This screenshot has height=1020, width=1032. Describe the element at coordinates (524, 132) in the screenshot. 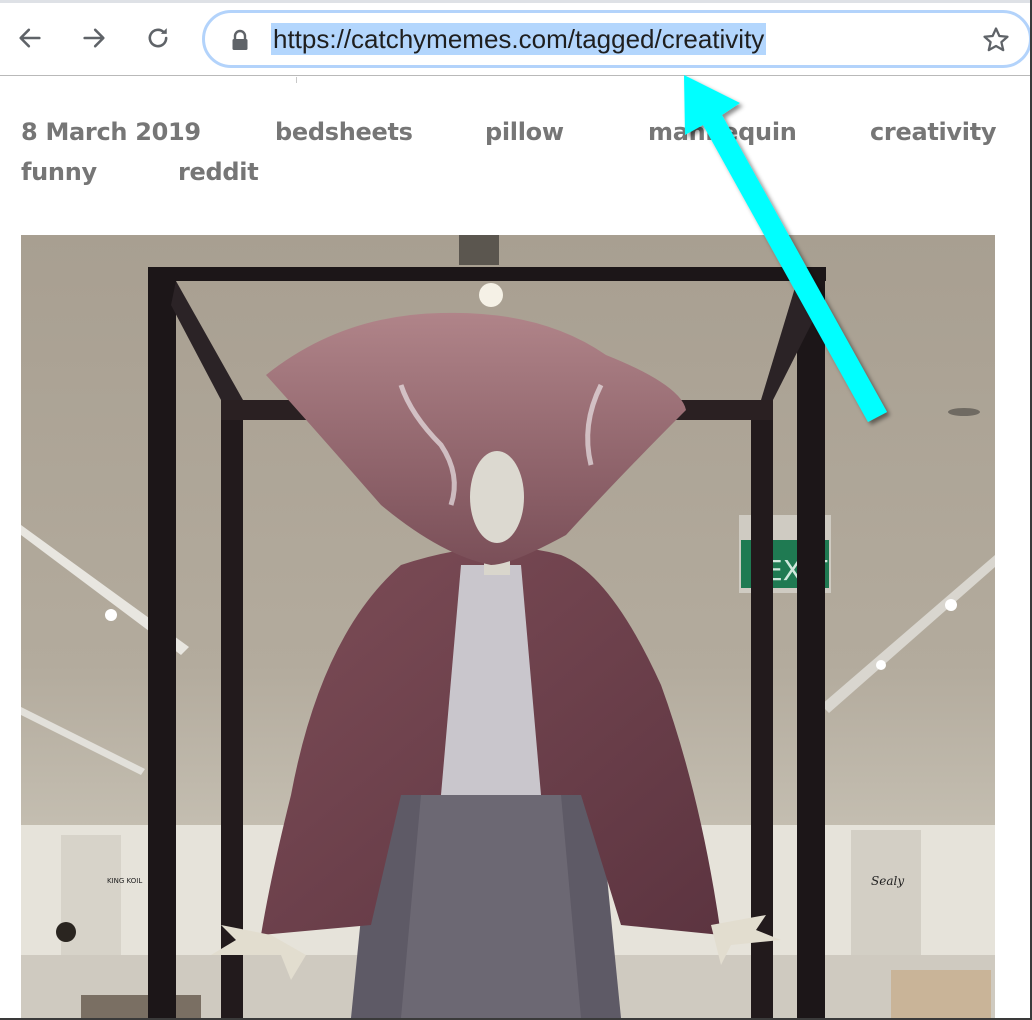

I see `tag-link: pillow` at that location.